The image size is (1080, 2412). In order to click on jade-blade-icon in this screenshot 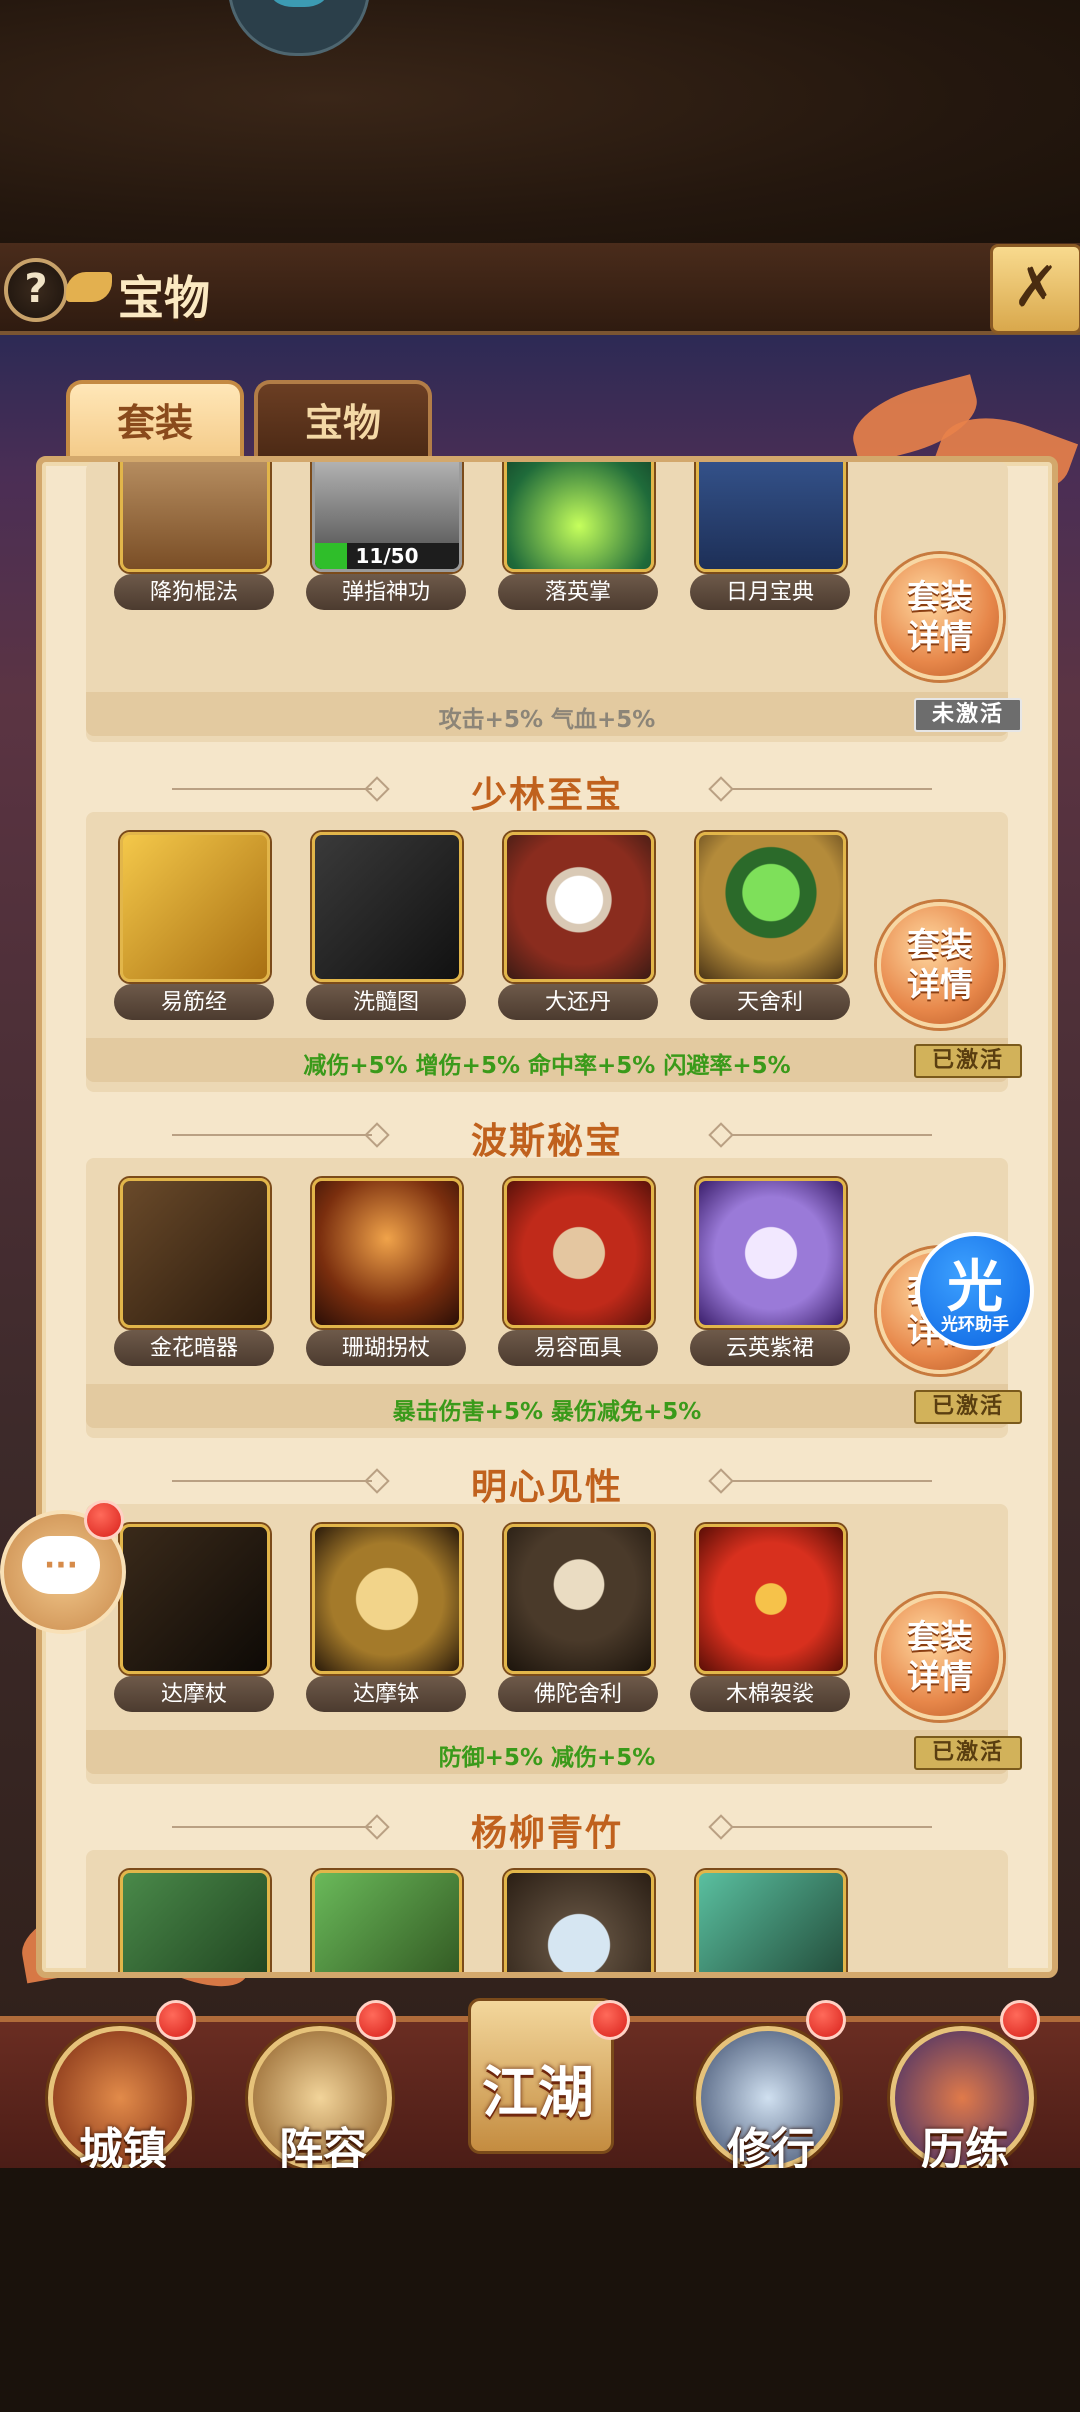, I will do `click(771, 1921)`.